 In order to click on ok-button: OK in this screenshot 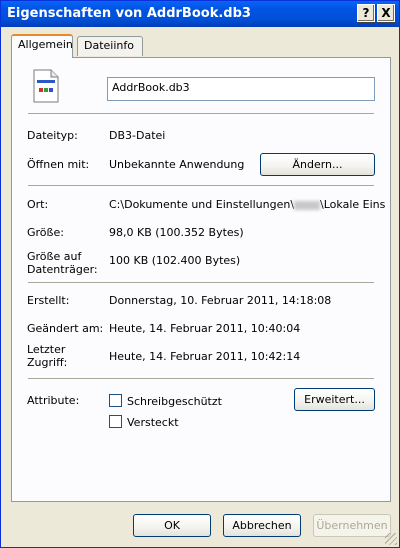, I will do `click(172, 525)`.